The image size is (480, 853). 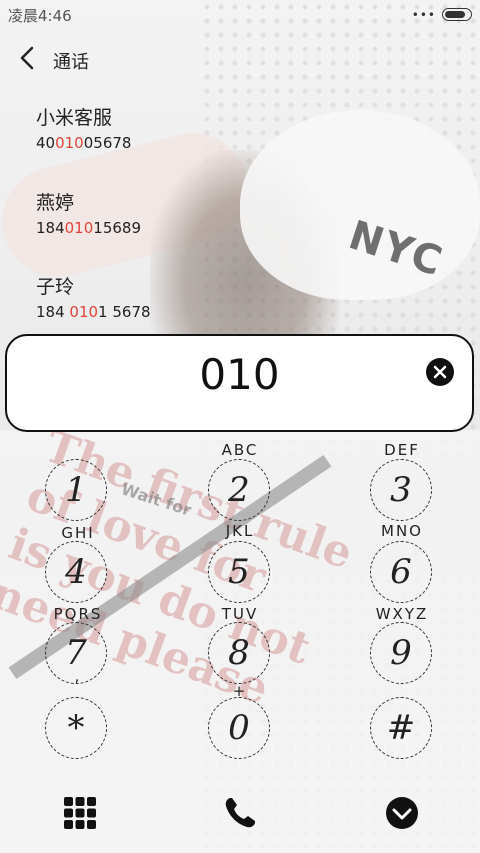 What do you see at coordinates (239, 490) in the screenshot?
I see `key-2: 2` at bounding box center [239, 490].